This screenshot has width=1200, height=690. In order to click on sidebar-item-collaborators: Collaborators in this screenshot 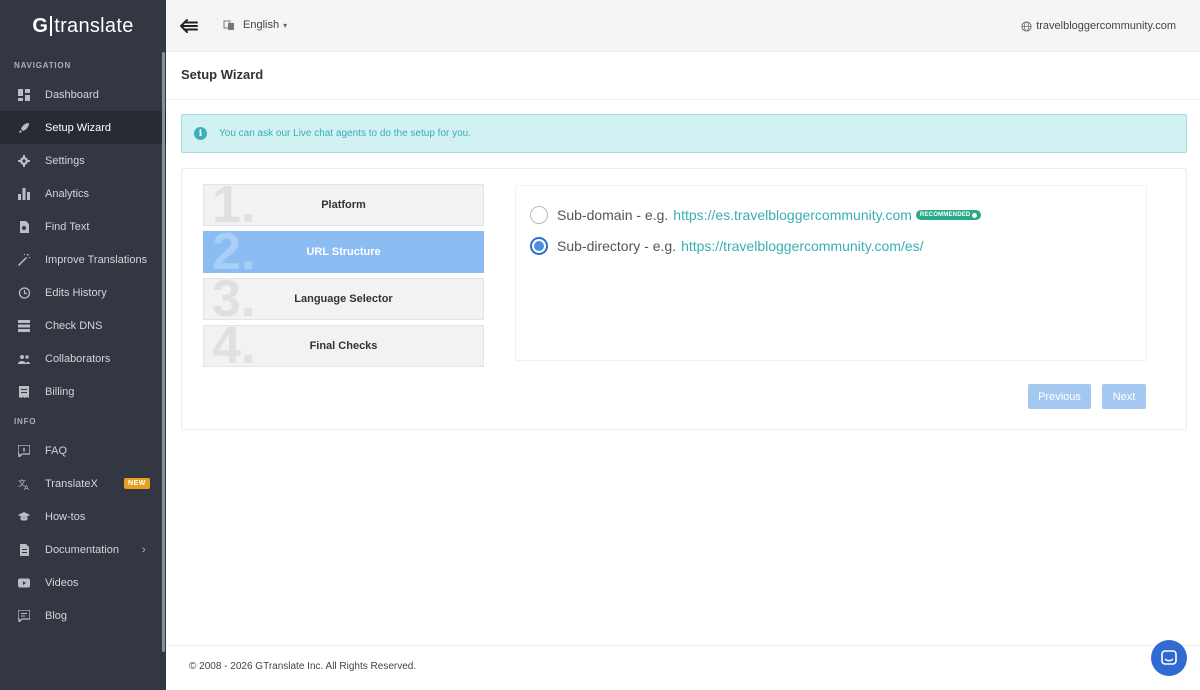, I will do `click(83, 358)`.